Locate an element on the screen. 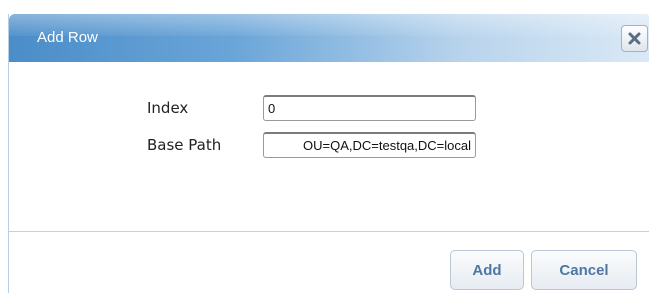 The width and height of the screenshot is (649, 293). titlebar-gloss is located at coordinates (329, 25).